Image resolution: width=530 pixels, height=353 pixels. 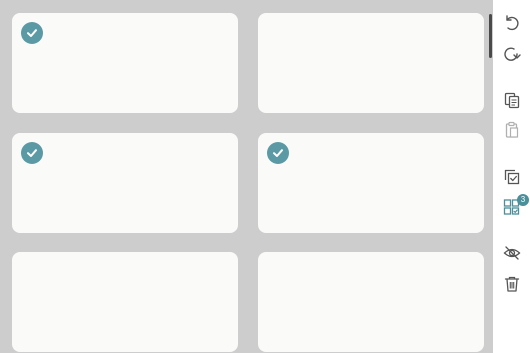 I want to click on paste-icon, so click(x=511, y=129).